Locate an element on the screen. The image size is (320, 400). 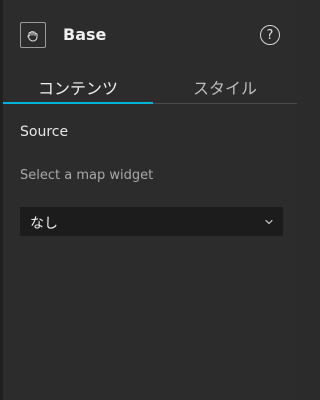
widget-hand-icon is located at coordinates (33, 35).